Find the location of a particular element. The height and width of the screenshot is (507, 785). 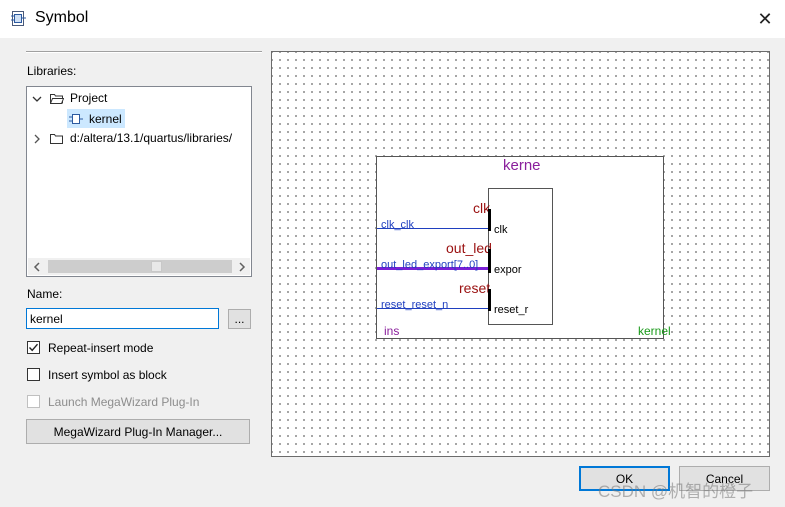

insert-as-block-checkbox is located at coordinates (33, 374).